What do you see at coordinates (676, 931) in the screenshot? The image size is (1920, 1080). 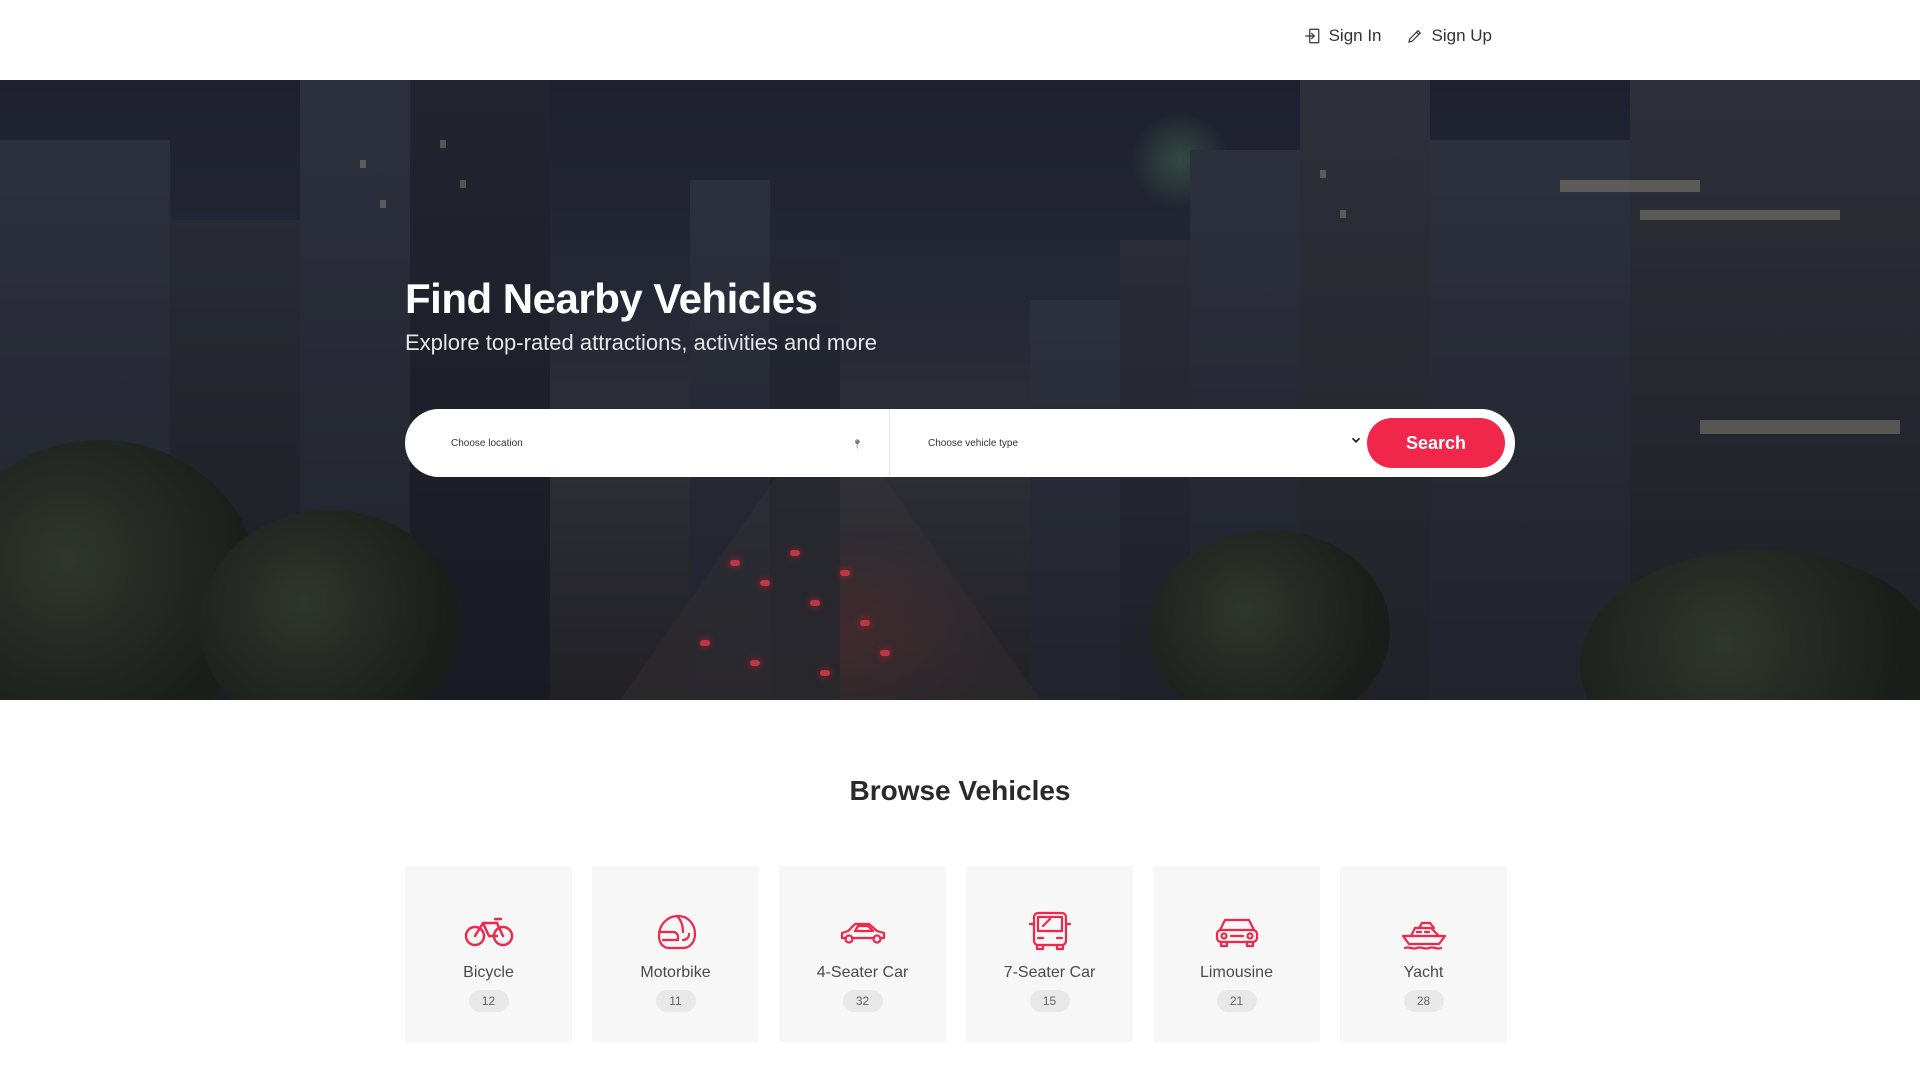 I see `helmet-icon` at bounding box center [676, 931].